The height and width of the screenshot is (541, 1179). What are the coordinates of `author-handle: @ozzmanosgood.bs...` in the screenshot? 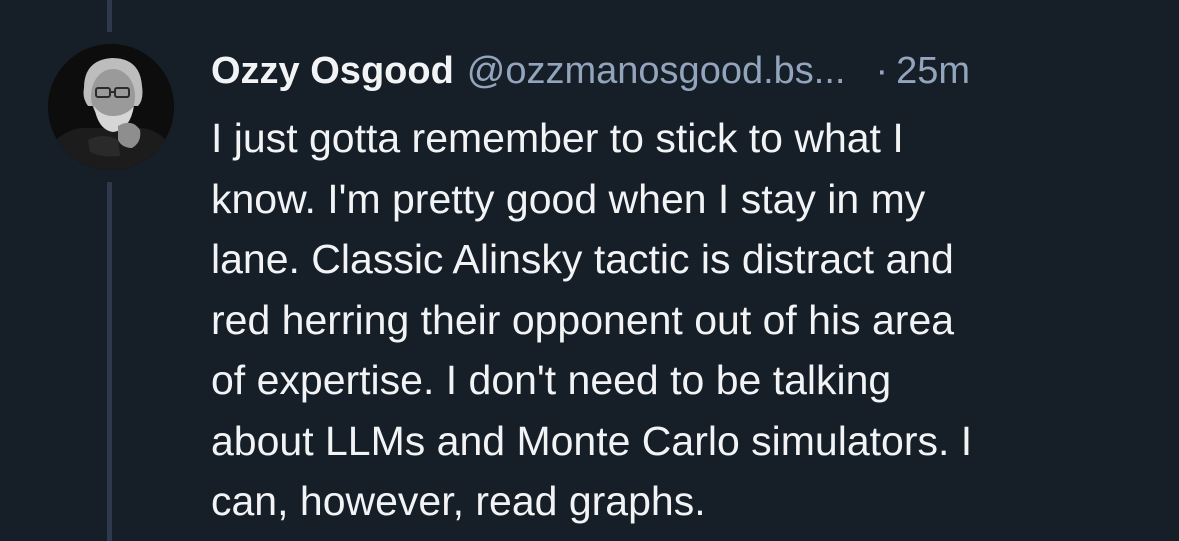 It's located at (656, 71).